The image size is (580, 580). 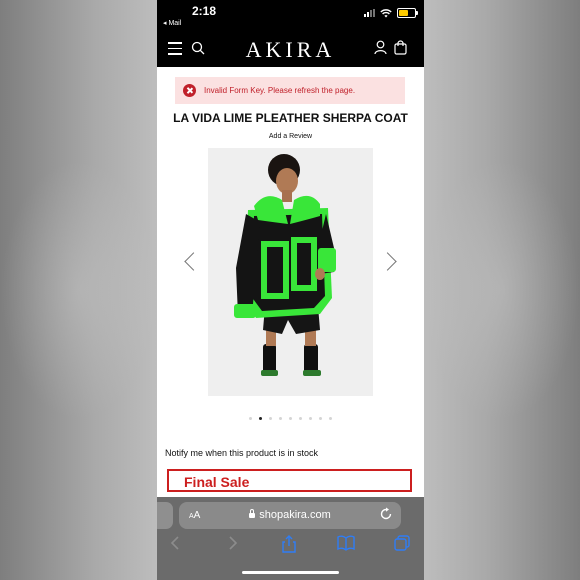 What do you see at coordinates (175, 543) in the screenshot?
I see `back-arrow-icon` at bounding box center [175, 543].